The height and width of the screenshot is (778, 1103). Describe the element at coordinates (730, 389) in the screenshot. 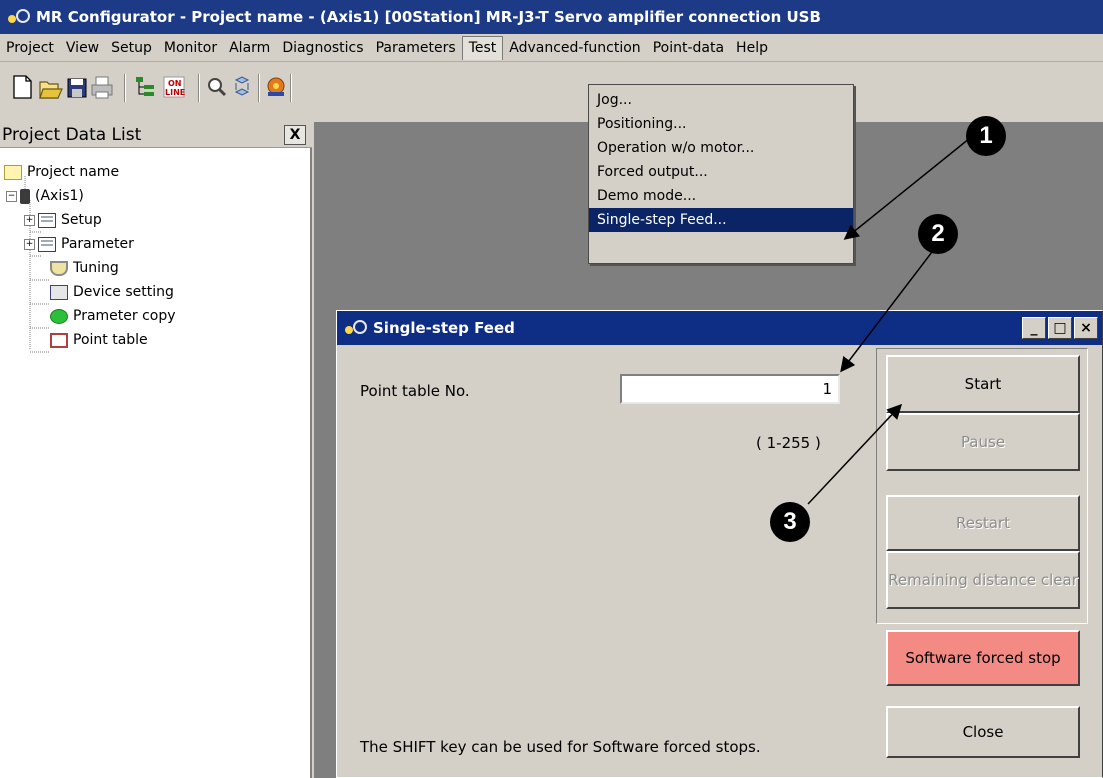

I see `point-table-input: 1` at that location.